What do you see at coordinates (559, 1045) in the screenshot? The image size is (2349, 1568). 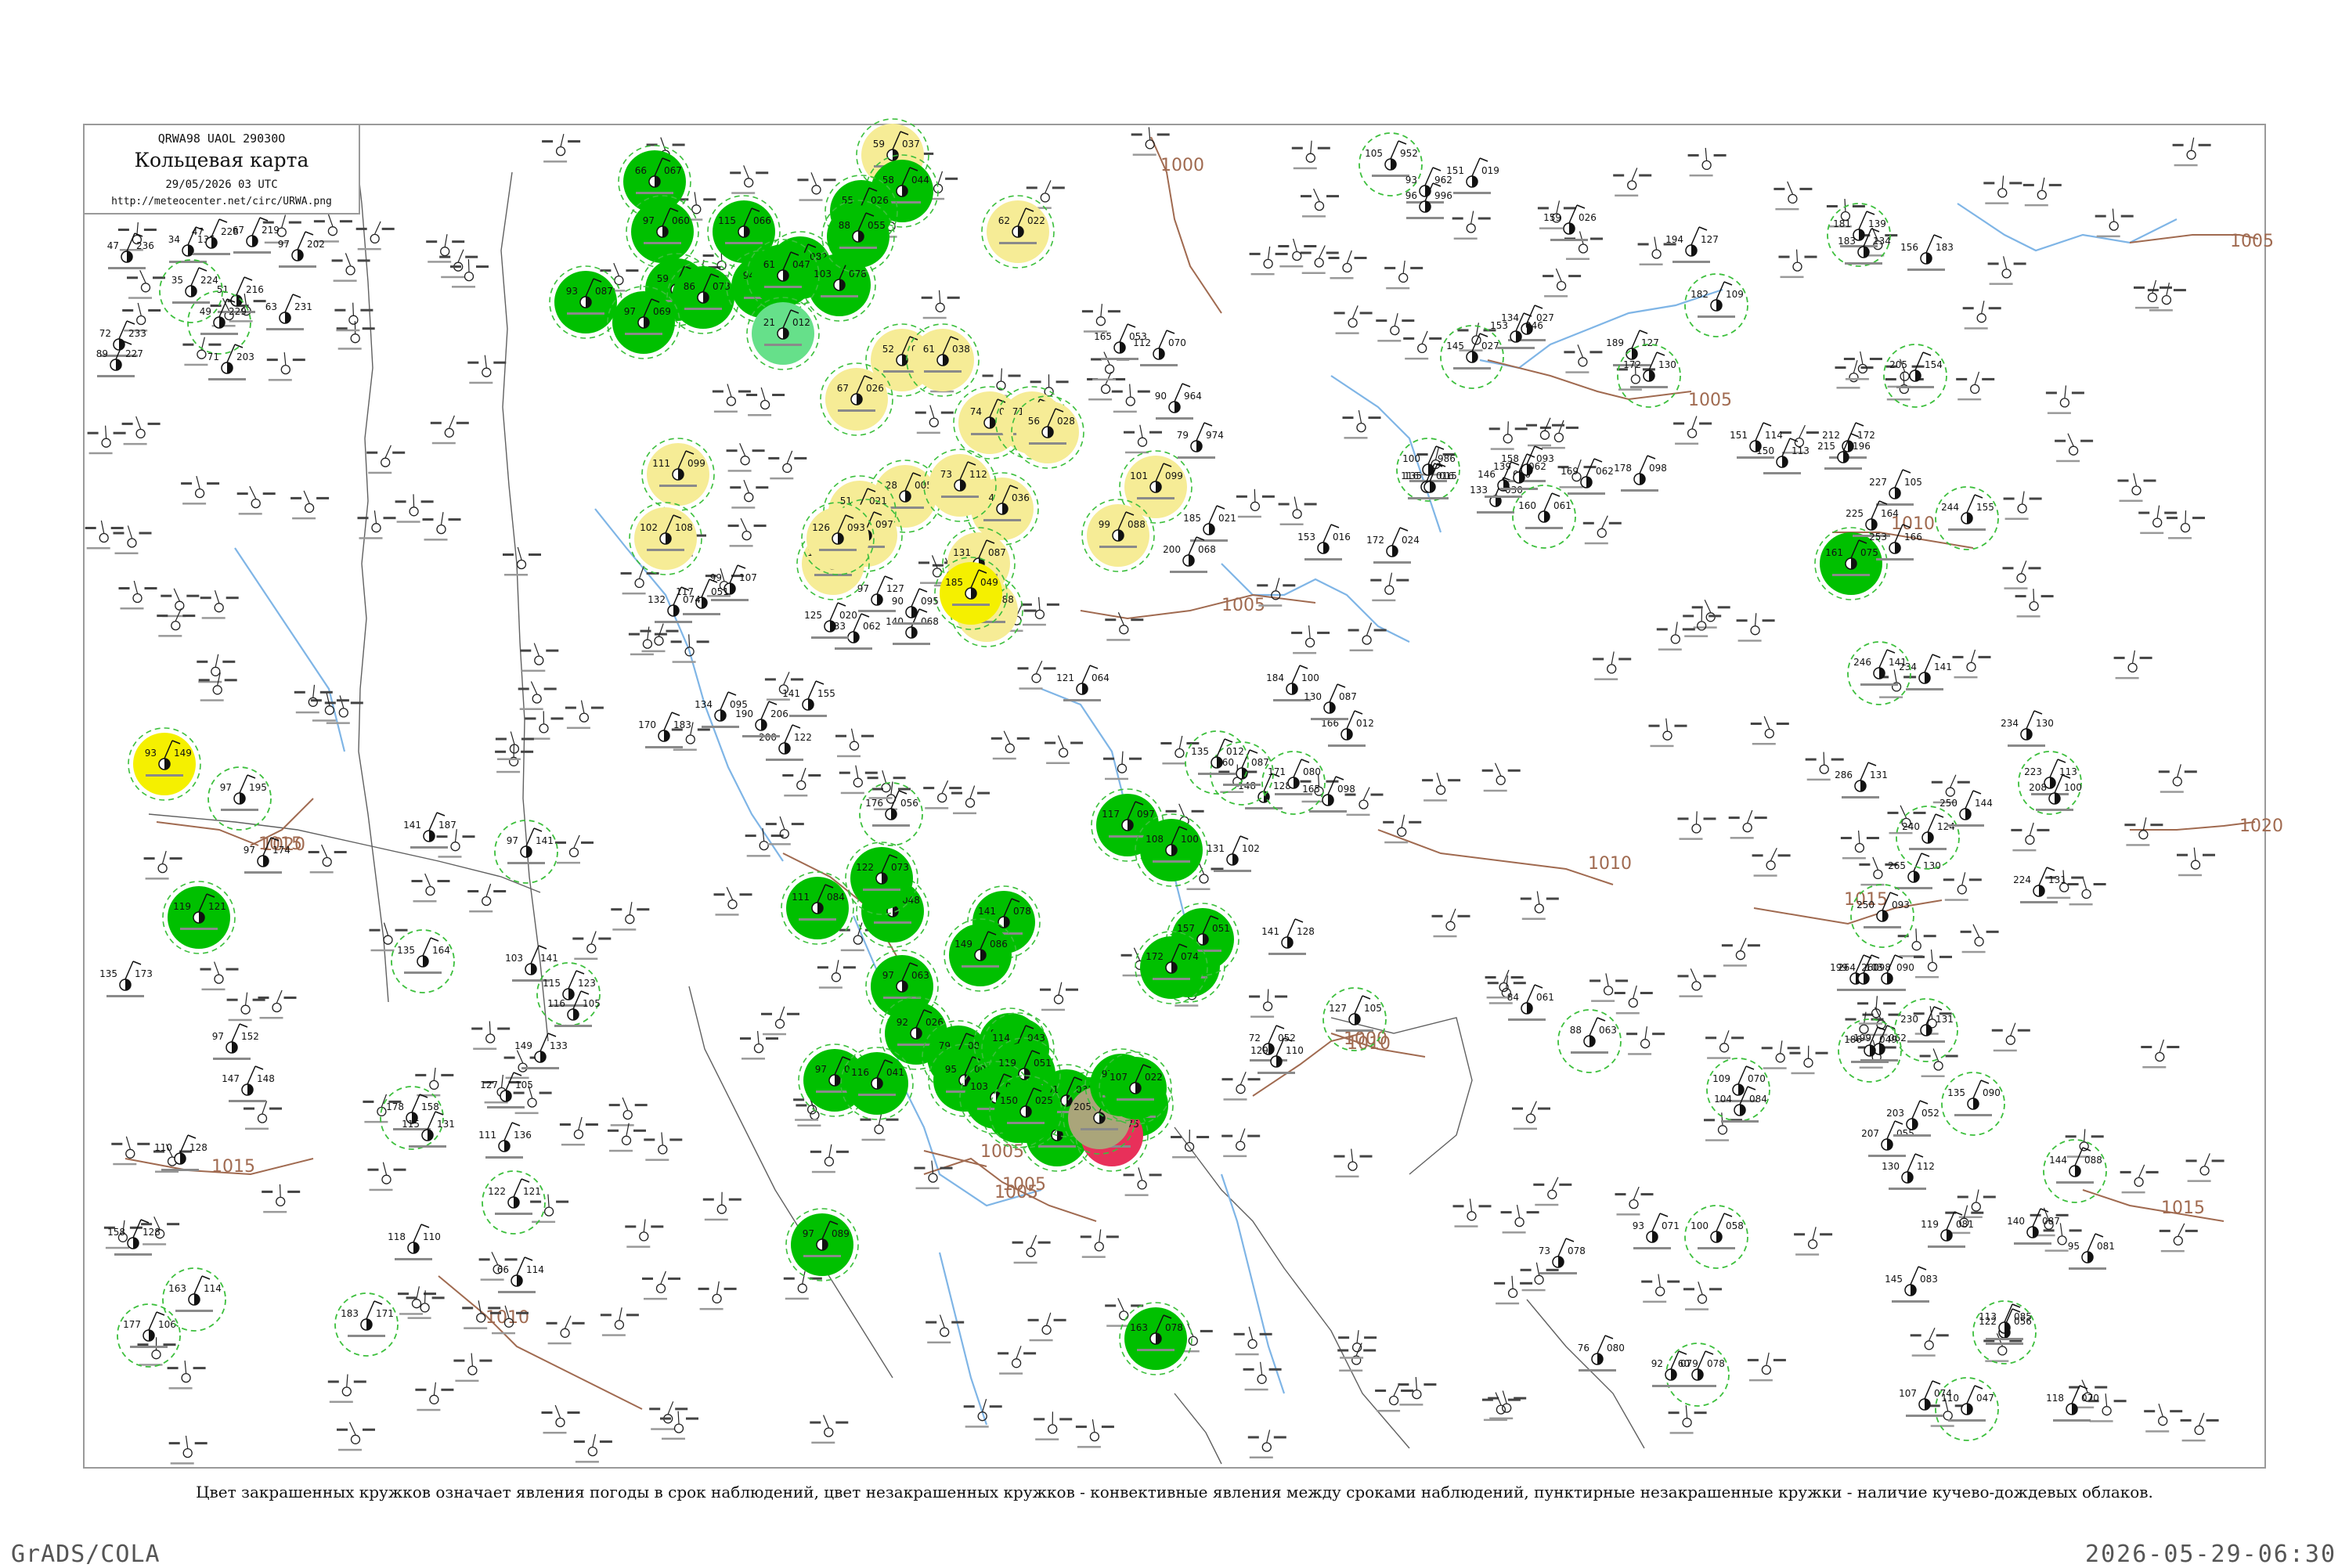 I see `station-pressure: 133` at bounding box center [559, 1045].